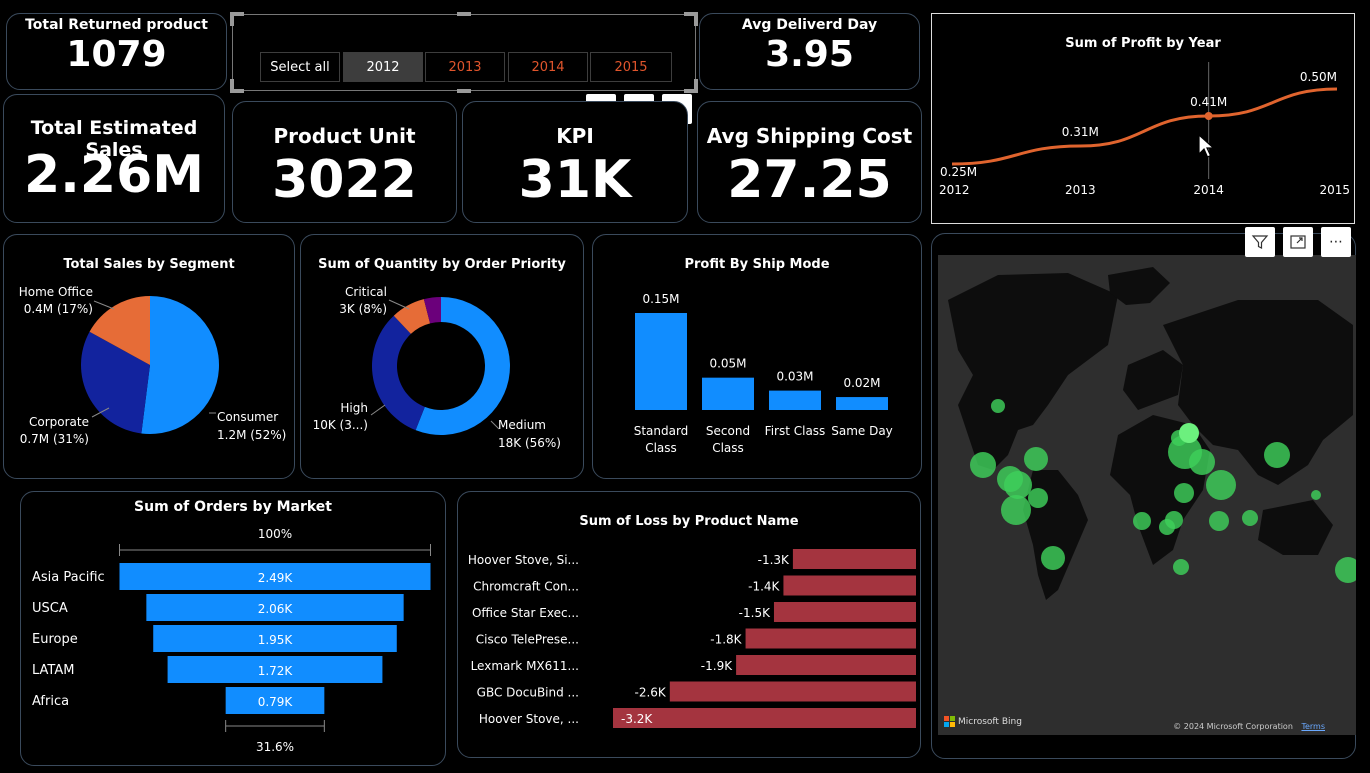 Image resolution: width=1370 pixels, height=773 pixels. What do you see at coordinates (631, 67) in the screenshot?
I see `slicer-year-2015: 2015` at bounding box center [631, 67].